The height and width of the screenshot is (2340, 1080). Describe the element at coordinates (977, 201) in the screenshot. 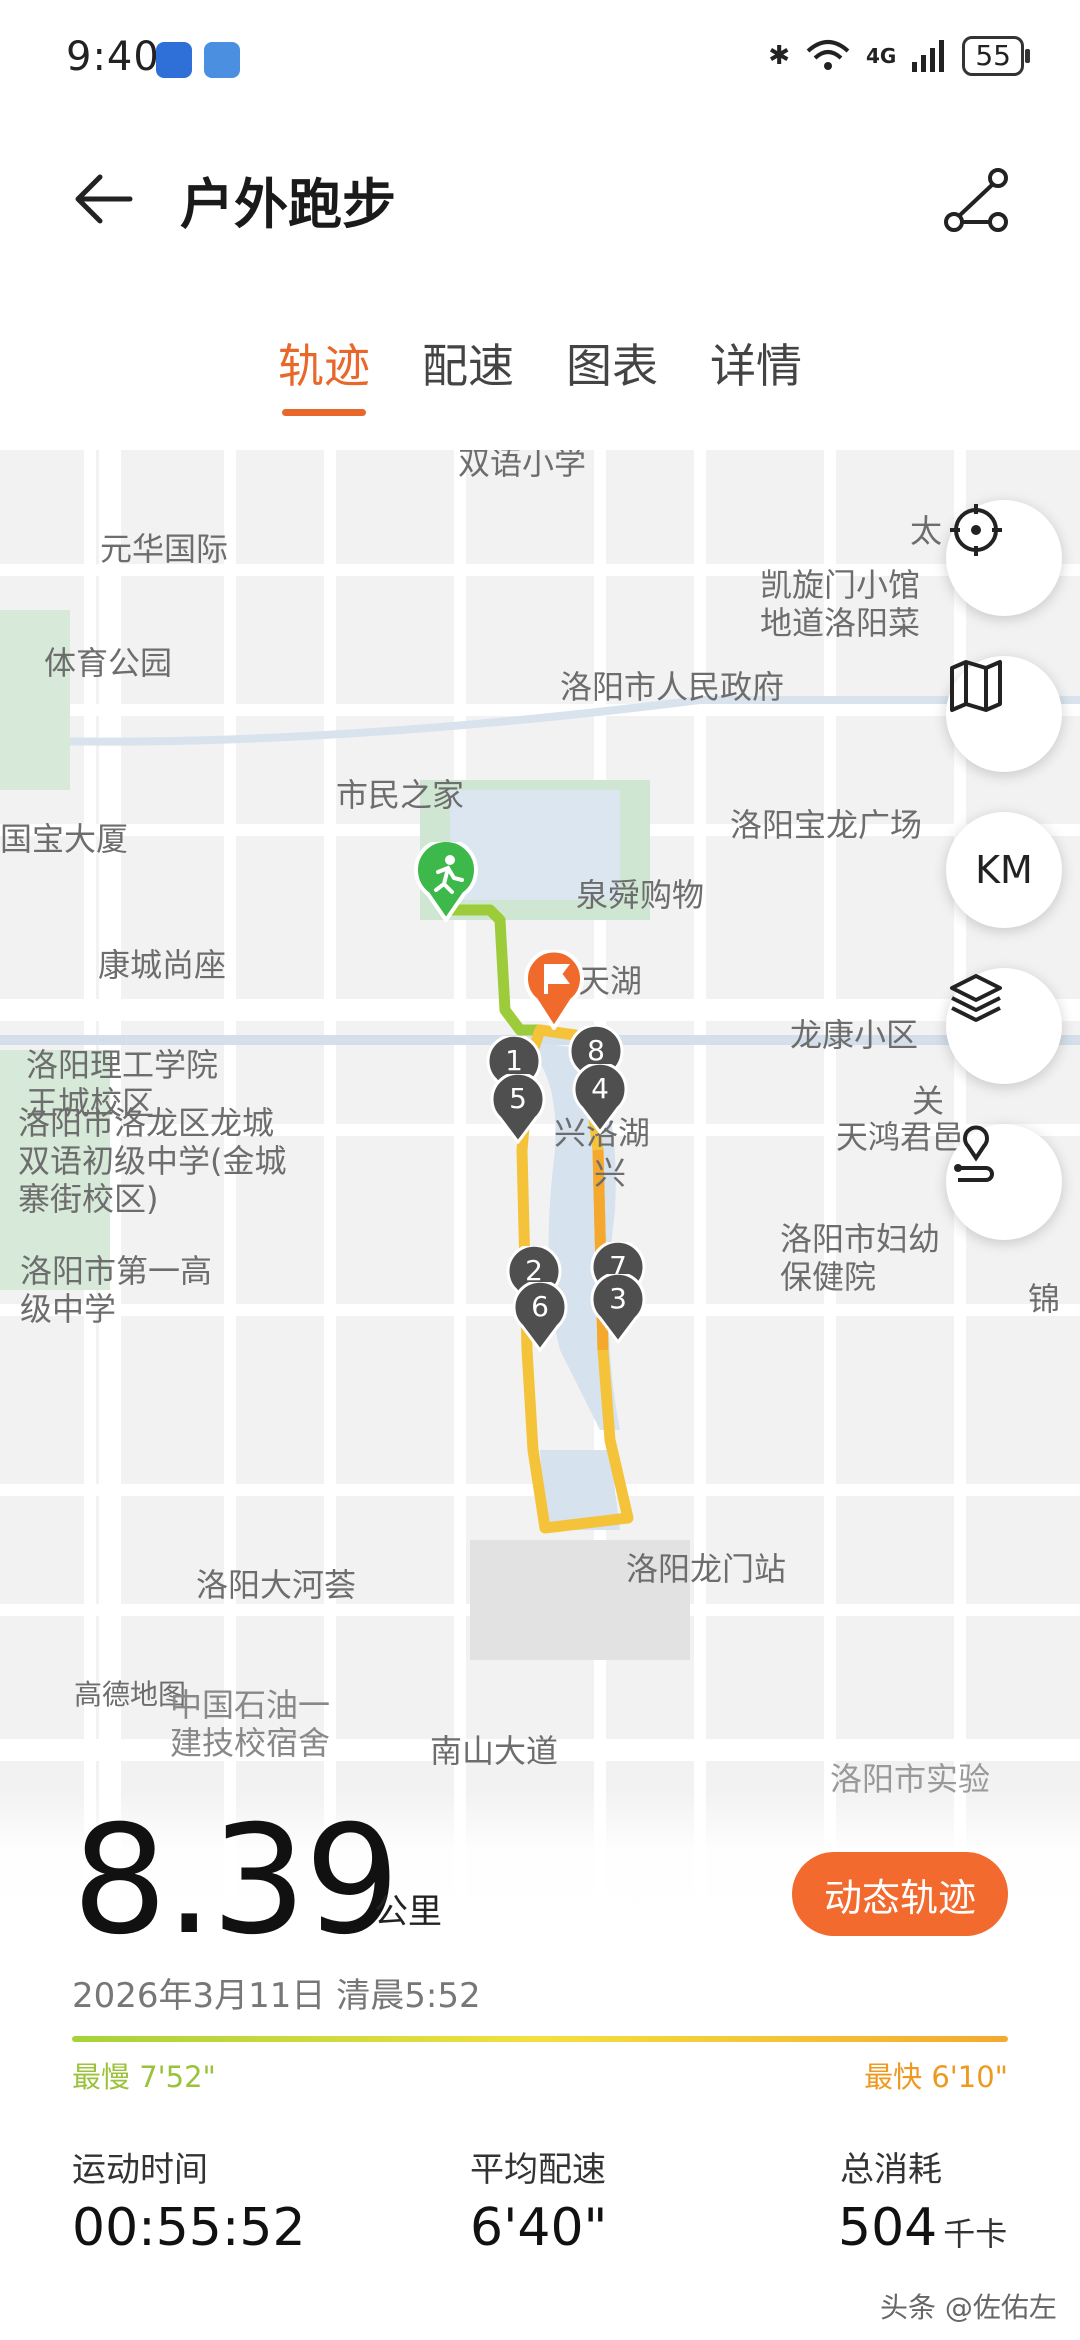

I see `route-share-icon` at that location.